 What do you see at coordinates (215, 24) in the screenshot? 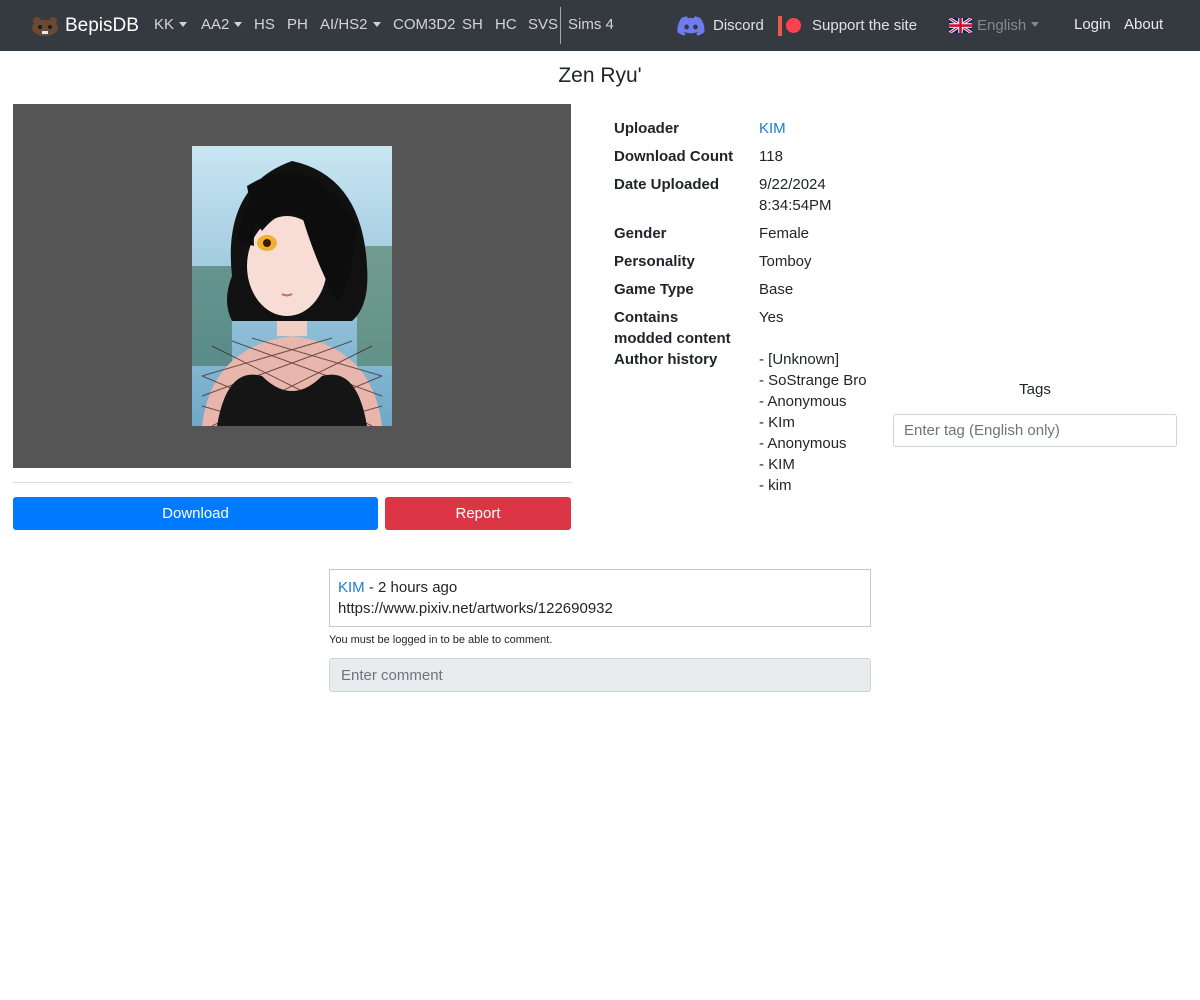
I see `nav-aa2-label: AA2` at bounding box center [215, 24].